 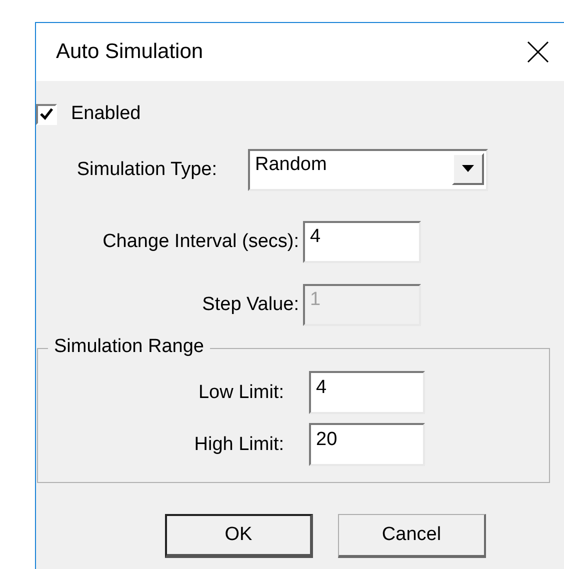 What do you see at coordinates (240, 393) in the screenshot?
I see `field-label: Low Limit:` at bounding box center [240, 393].